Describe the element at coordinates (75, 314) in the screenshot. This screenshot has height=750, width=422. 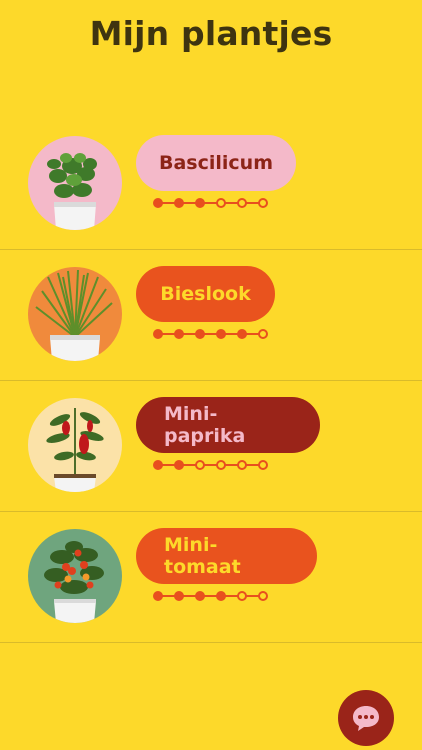
I see `chives-plant-image` at that location.